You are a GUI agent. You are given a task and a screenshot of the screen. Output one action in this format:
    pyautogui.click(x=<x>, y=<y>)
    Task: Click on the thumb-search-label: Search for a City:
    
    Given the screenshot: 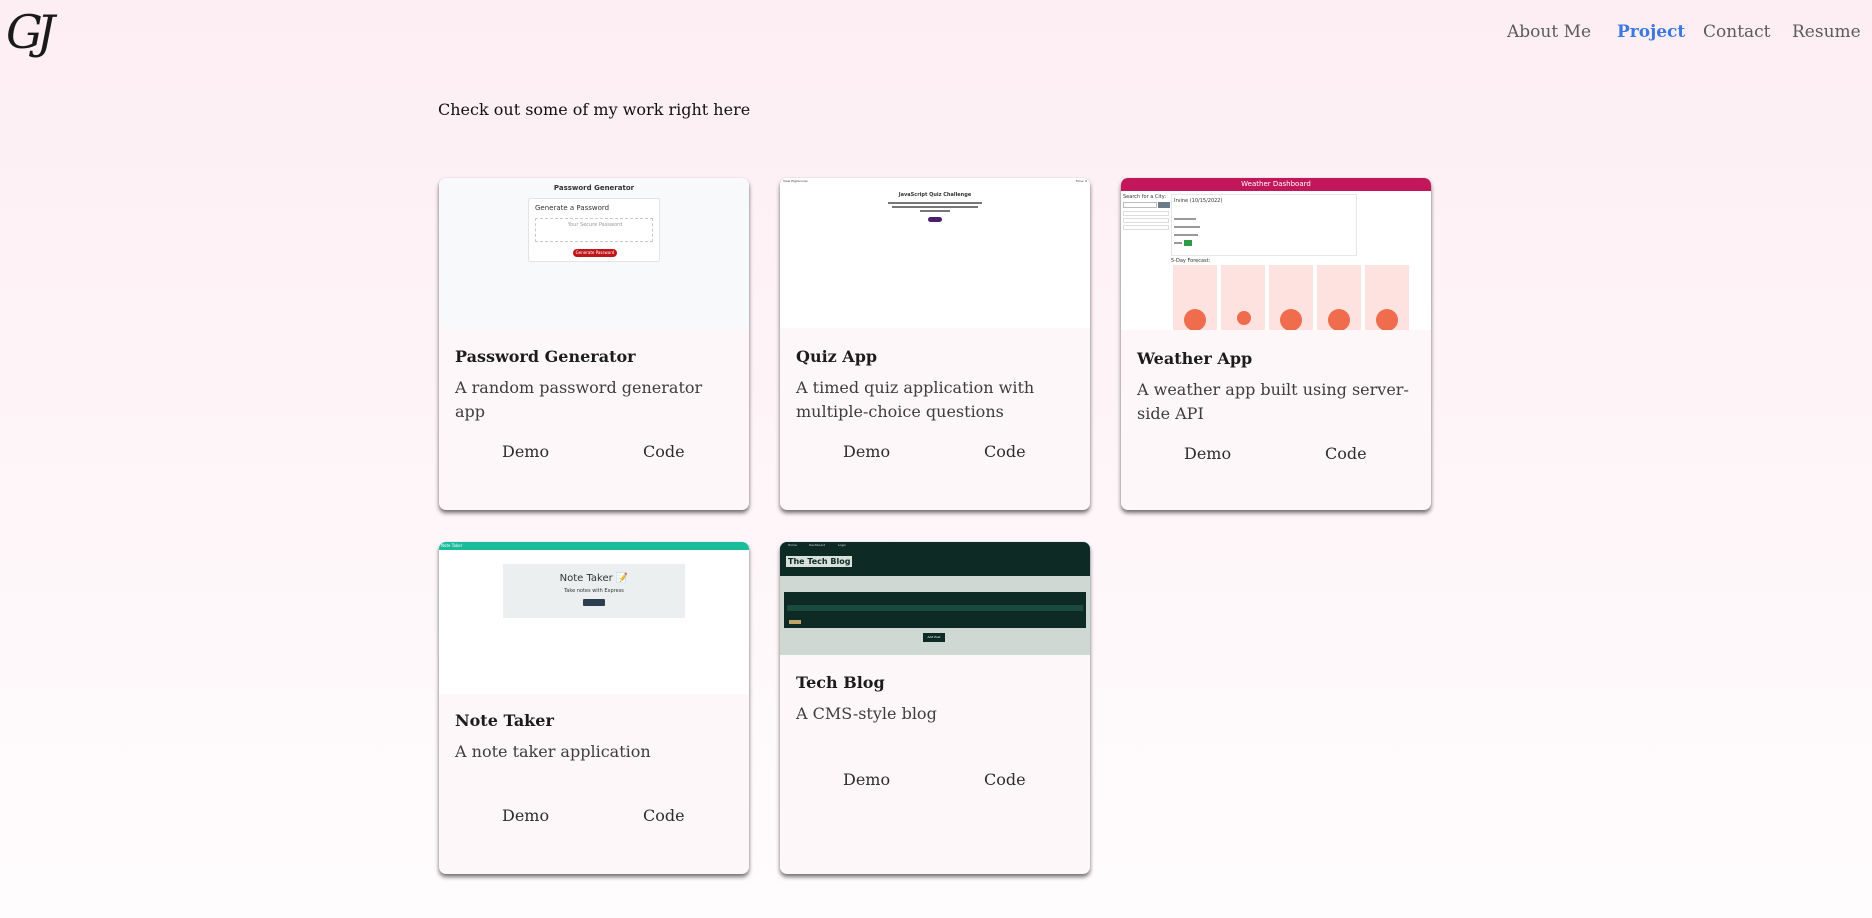 What is the action you would take?
    pyautogui.click(x=1145, y=197)
    